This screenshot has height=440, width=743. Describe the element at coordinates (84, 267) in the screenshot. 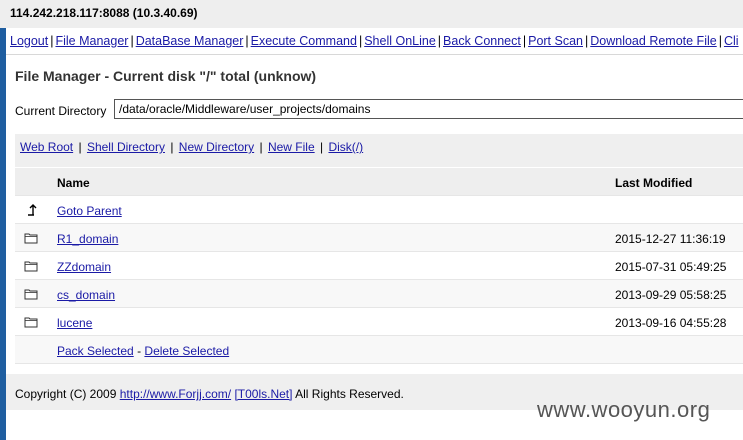

I see `folder-link: ZZdomain` at that location.